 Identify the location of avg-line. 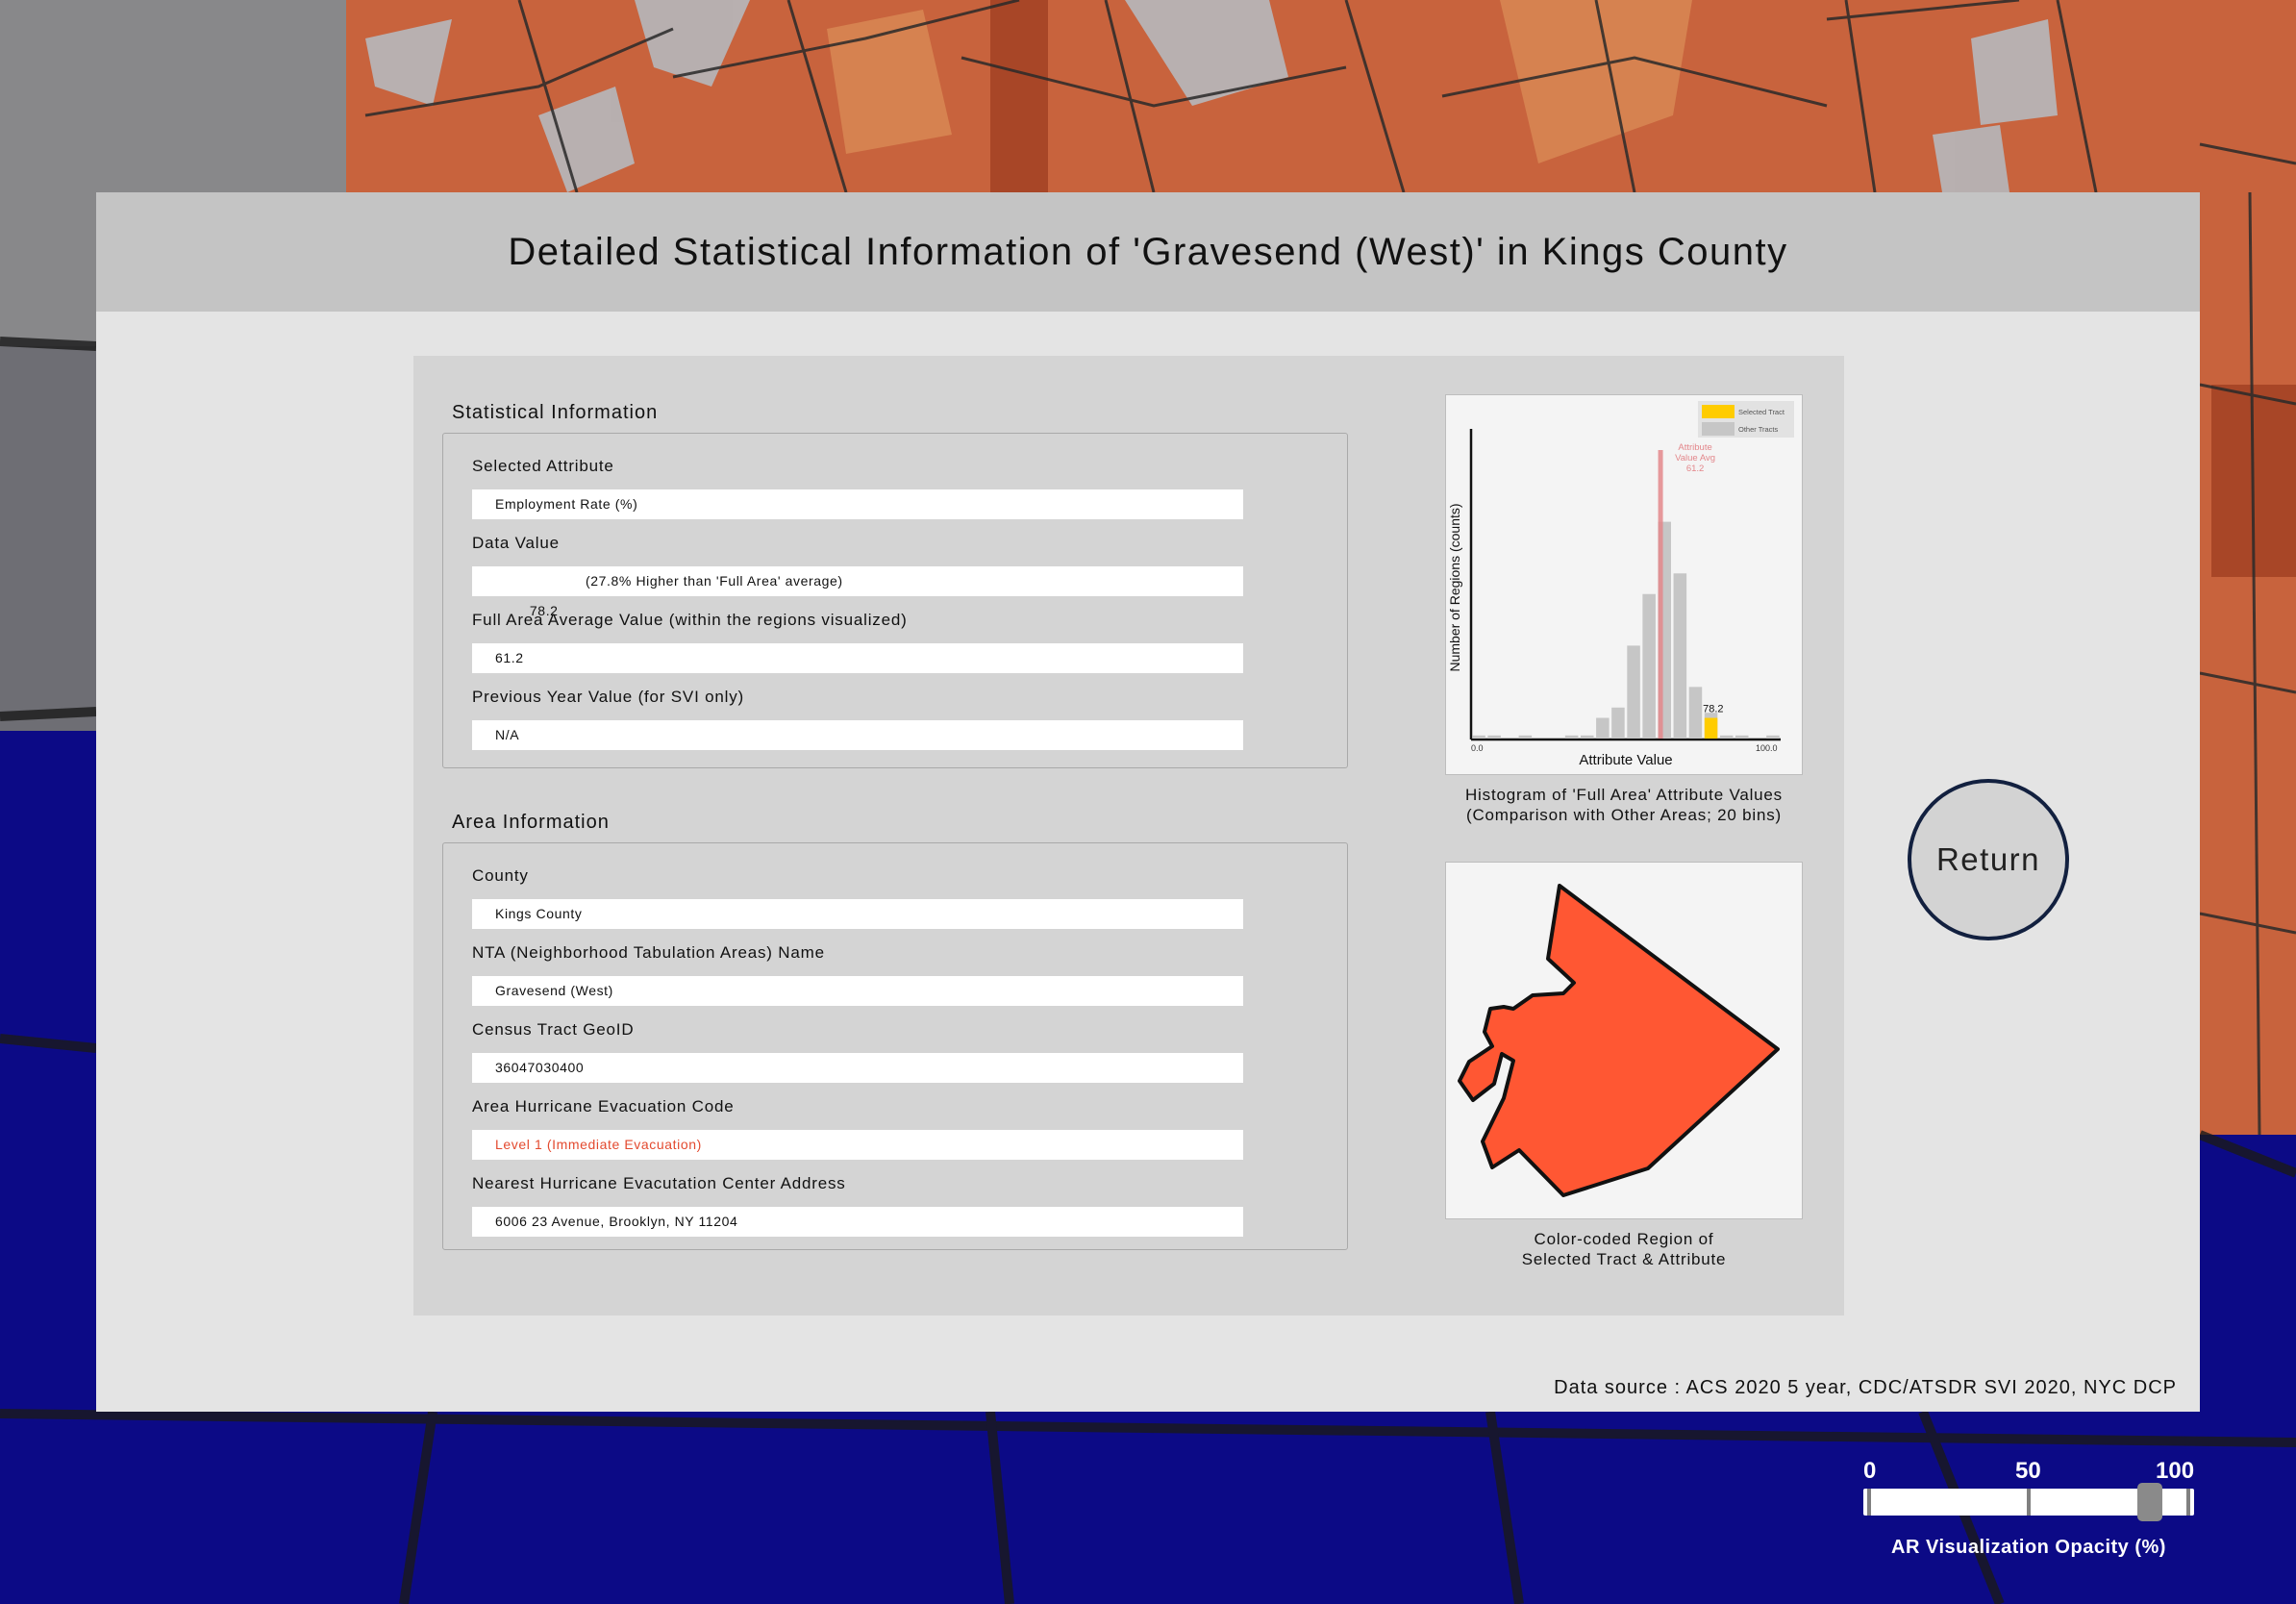
(1660, 594).